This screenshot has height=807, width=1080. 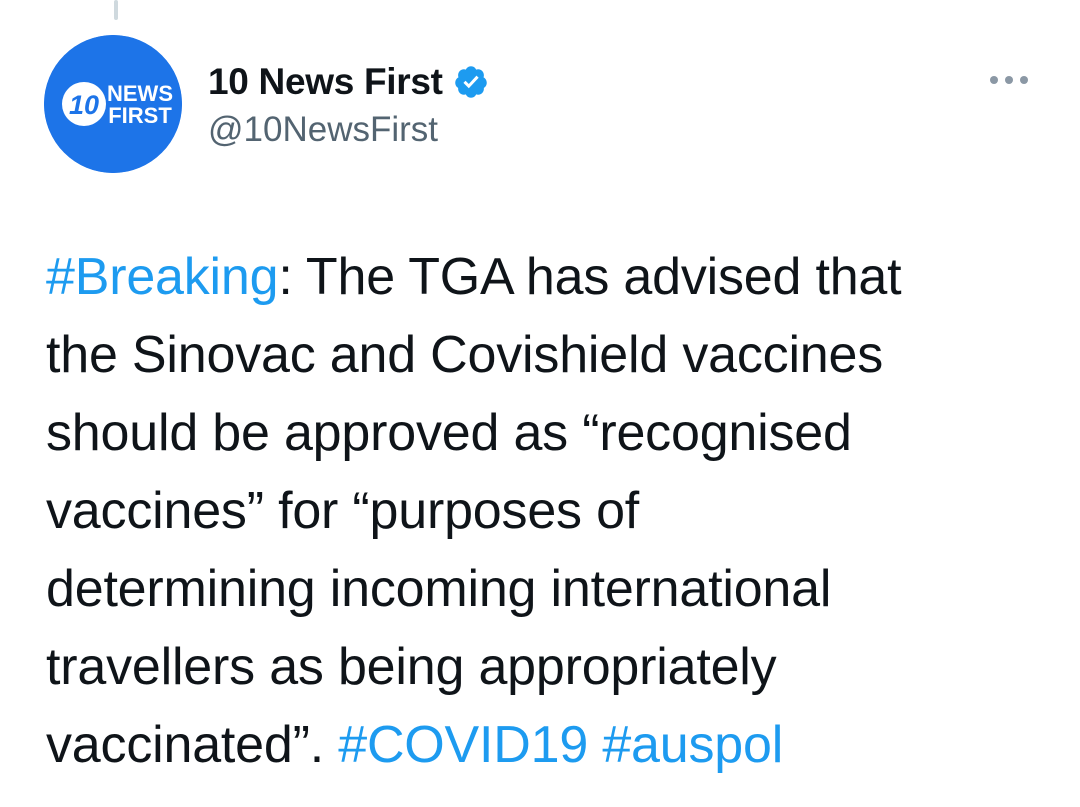 What do you see at coordinates (116, 10) in the screenshot?
I see `thread-connector-line` at bounding box center [116, 10].